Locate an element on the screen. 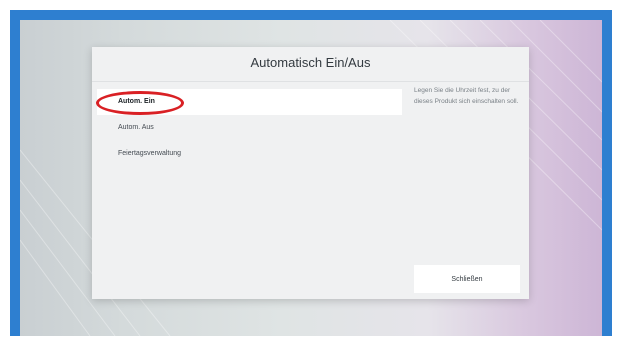  dialog-title: Automatisch Ein/Aus is located at coordinates (310, 63).